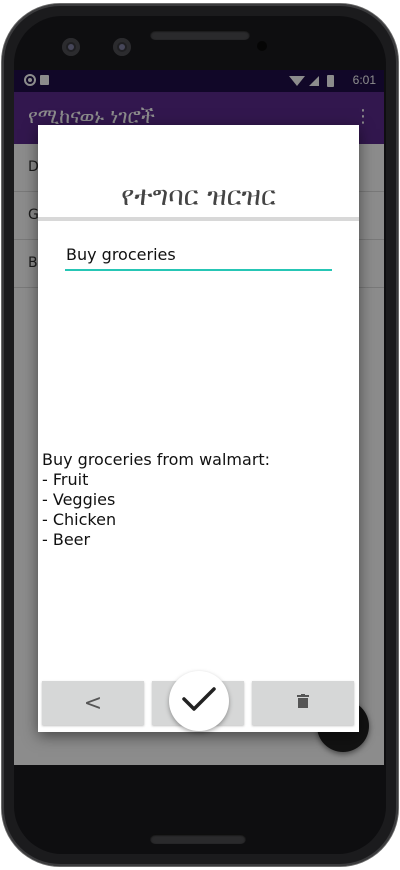  Describe the element at coordinates (198, 219) in the screenshot. I see `dialog-divider` at that location.